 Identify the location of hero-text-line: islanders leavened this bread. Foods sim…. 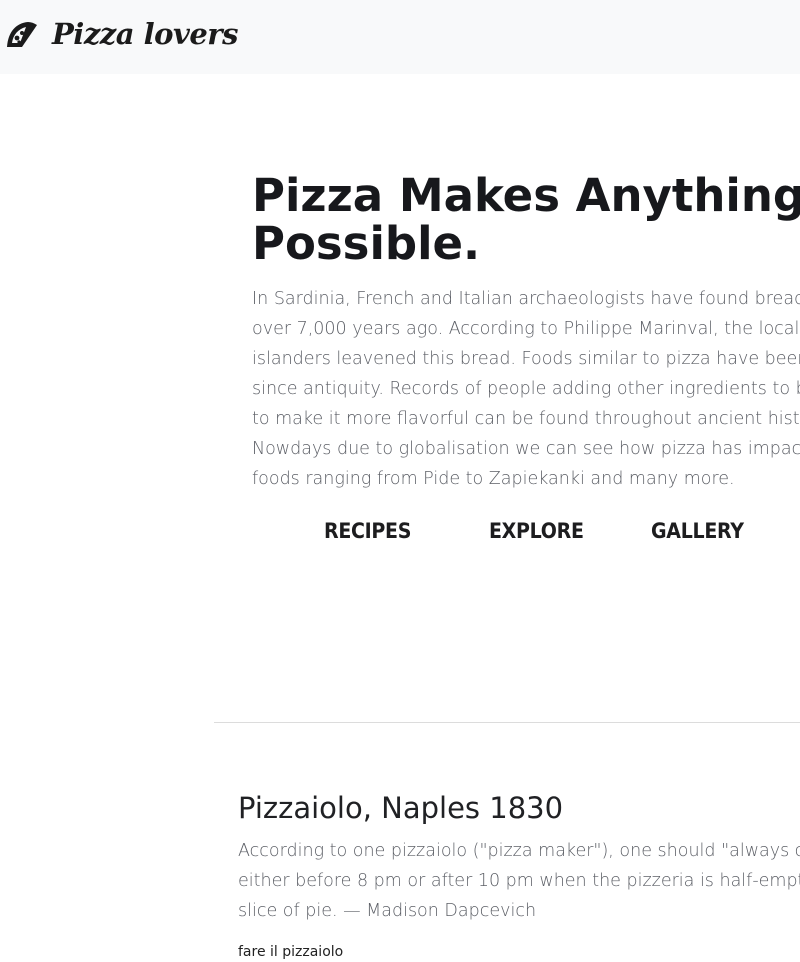
(526, 359).